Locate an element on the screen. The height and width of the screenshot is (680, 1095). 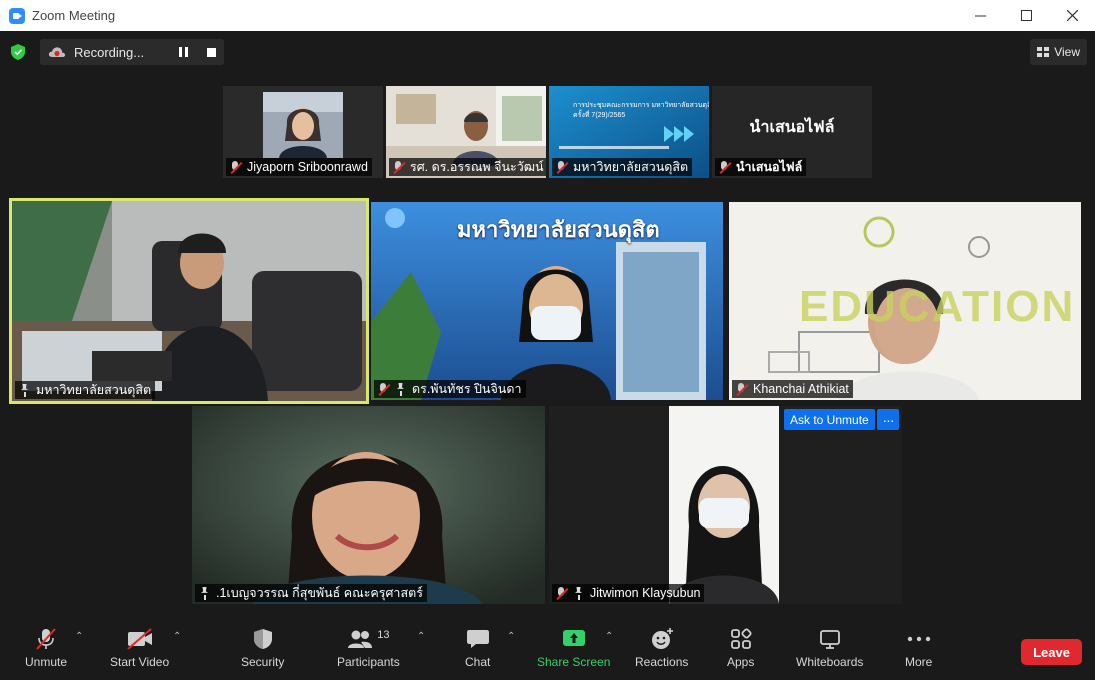
security-button: Security is located at coordinates (262, 648).